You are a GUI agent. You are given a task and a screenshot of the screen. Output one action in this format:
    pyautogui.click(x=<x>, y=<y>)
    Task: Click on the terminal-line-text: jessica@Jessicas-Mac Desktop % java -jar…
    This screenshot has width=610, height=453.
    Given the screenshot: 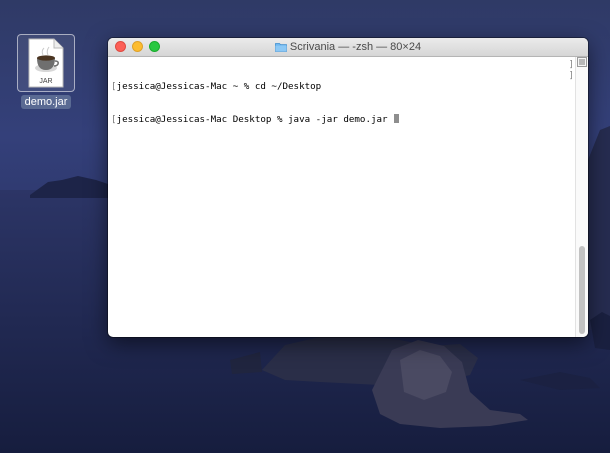 What is the action you would take?
    pyautogui.click(x=255, y=119)
    